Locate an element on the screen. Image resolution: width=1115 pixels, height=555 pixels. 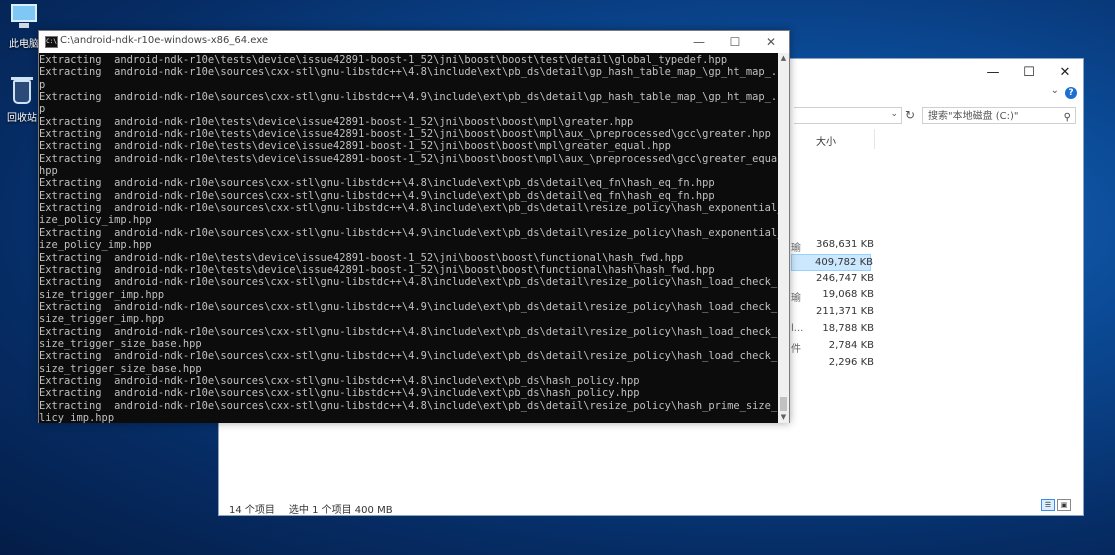
scrollbar-thumb is located at coordinates (783, 404).